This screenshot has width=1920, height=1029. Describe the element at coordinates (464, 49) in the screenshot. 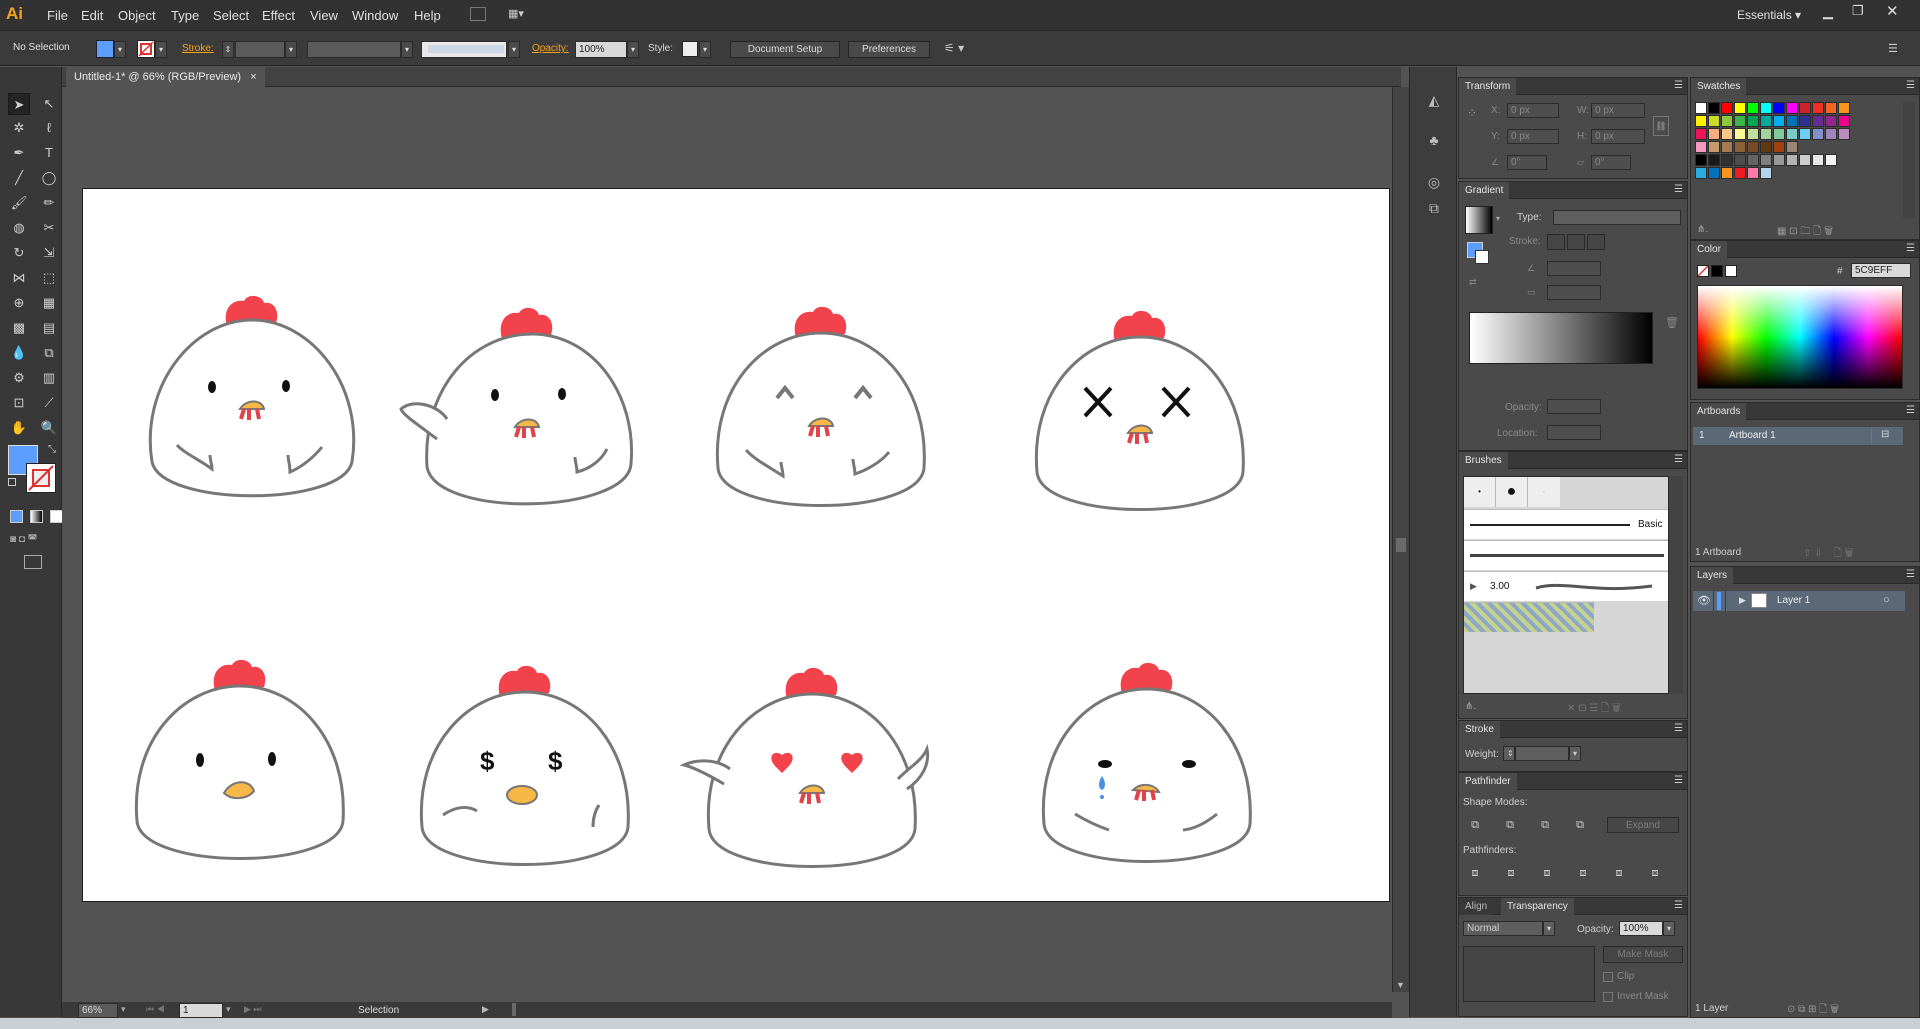

I see `brush-definition` at that location.